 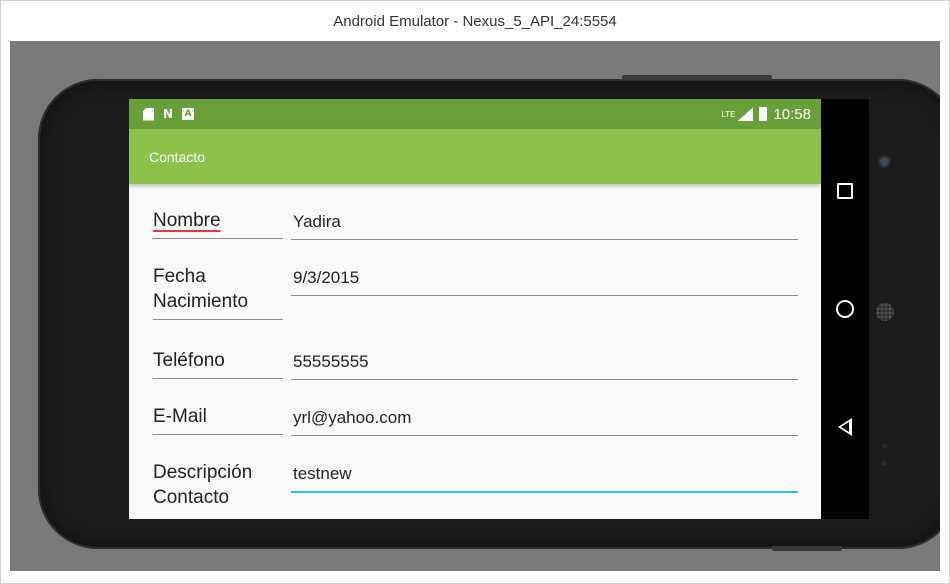 What do you see at coordinates (544, 477) in the screenshot?
I see `descripcion-input: testnew` at bounding box center [544, 477].